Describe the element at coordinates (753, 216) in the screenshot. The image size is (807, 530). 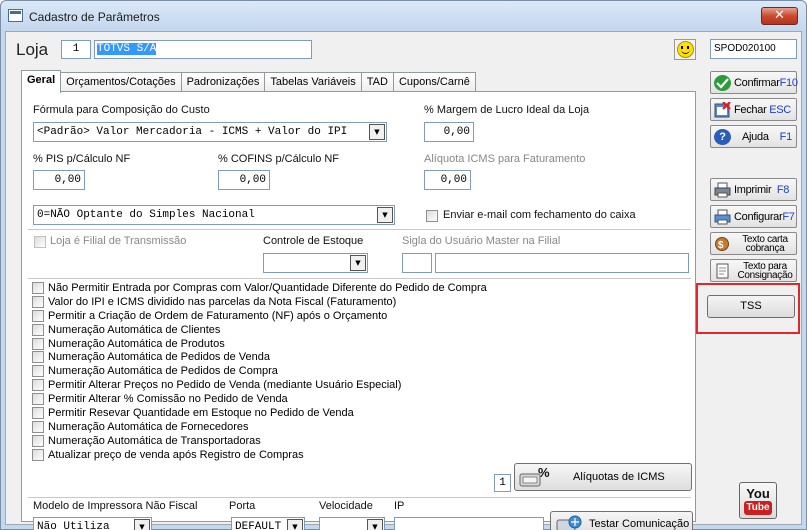
I see `configurar-button: Configurar F7` at that location.